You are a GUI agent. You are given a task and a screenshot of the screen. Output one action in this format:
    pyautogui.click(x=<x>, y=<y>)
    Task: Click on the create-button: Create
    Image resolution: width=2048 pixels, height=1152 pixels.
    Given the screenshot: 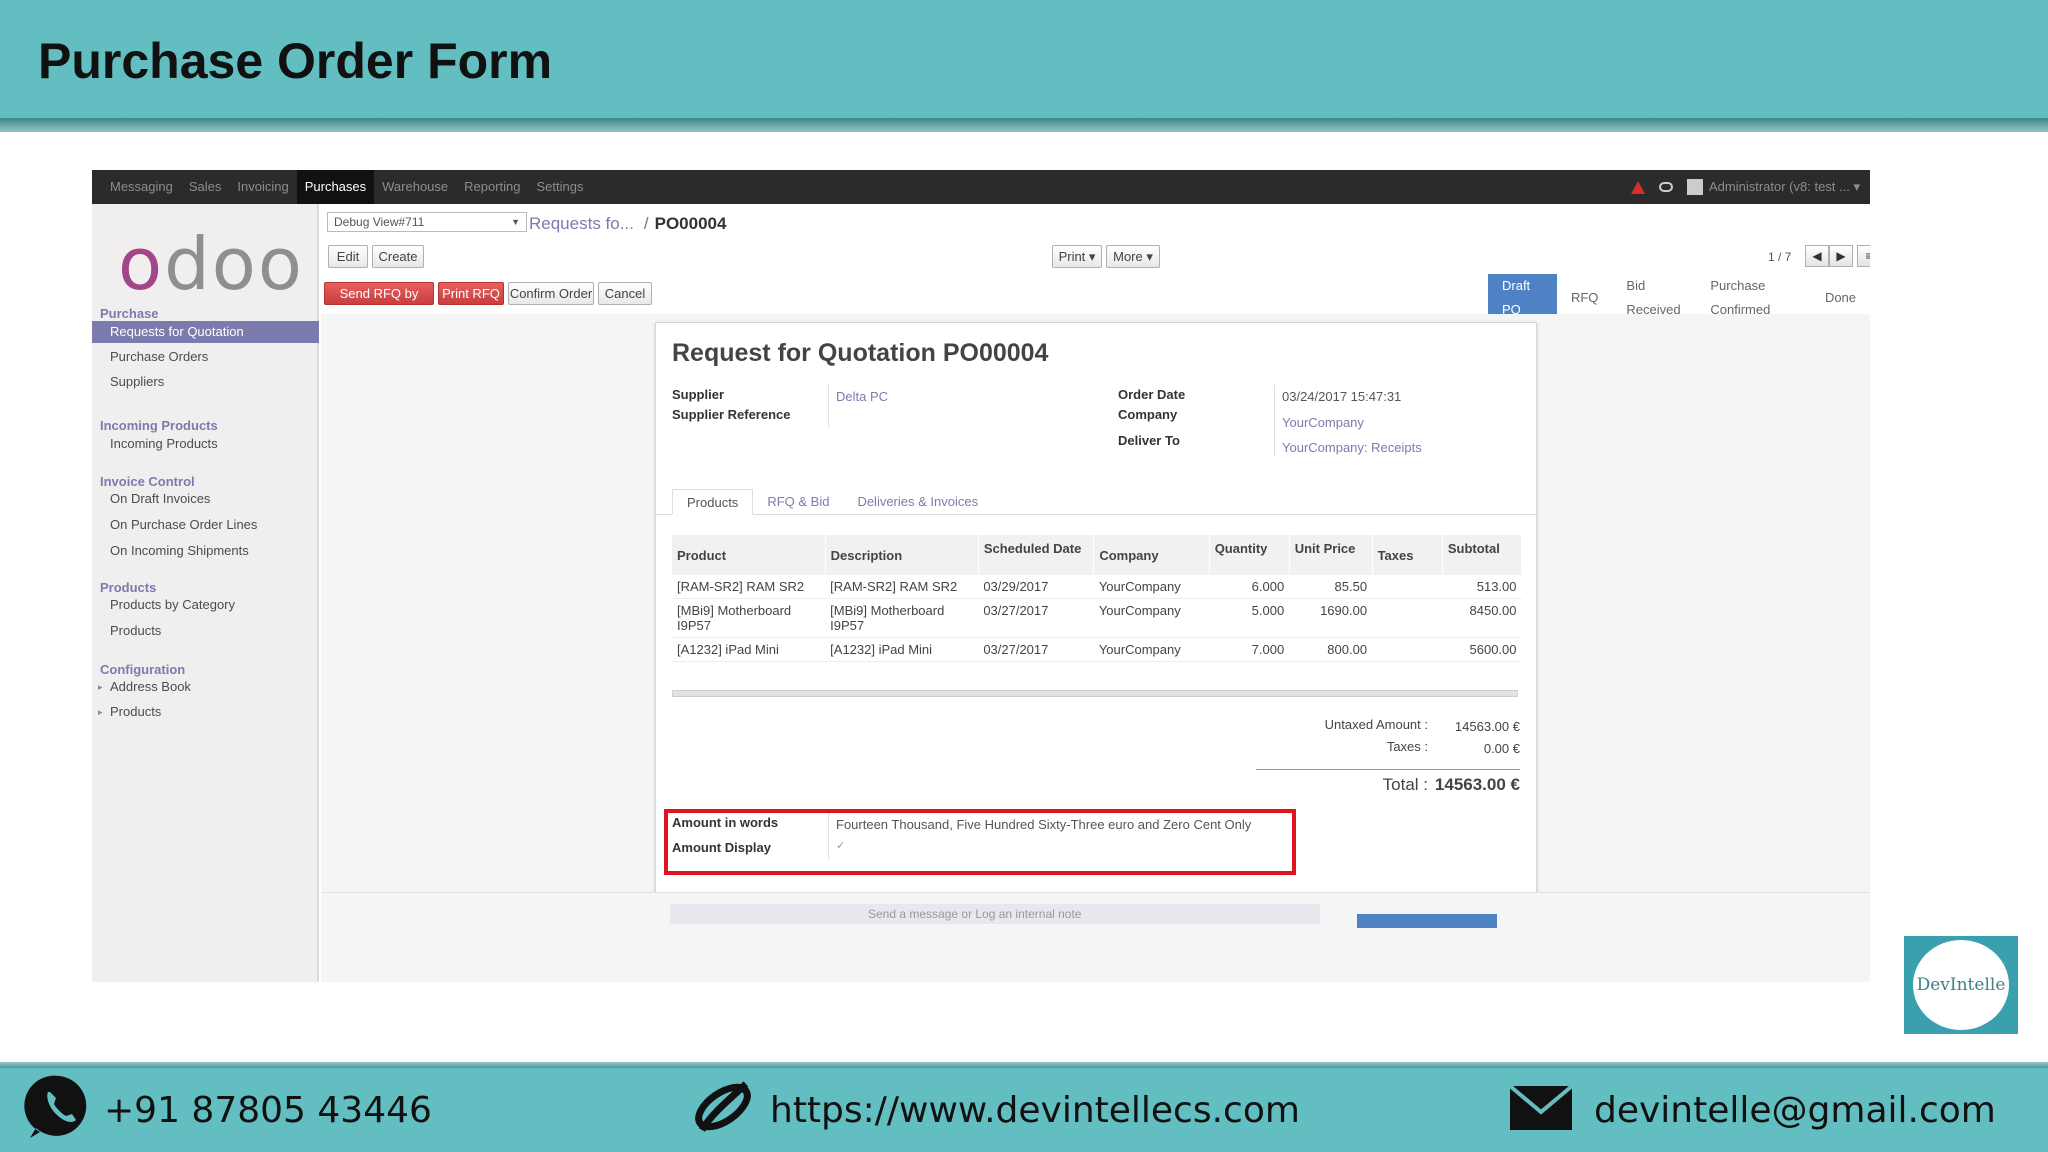 What is the action you would take?
    pyautogui.click(x=398, y=256)
    